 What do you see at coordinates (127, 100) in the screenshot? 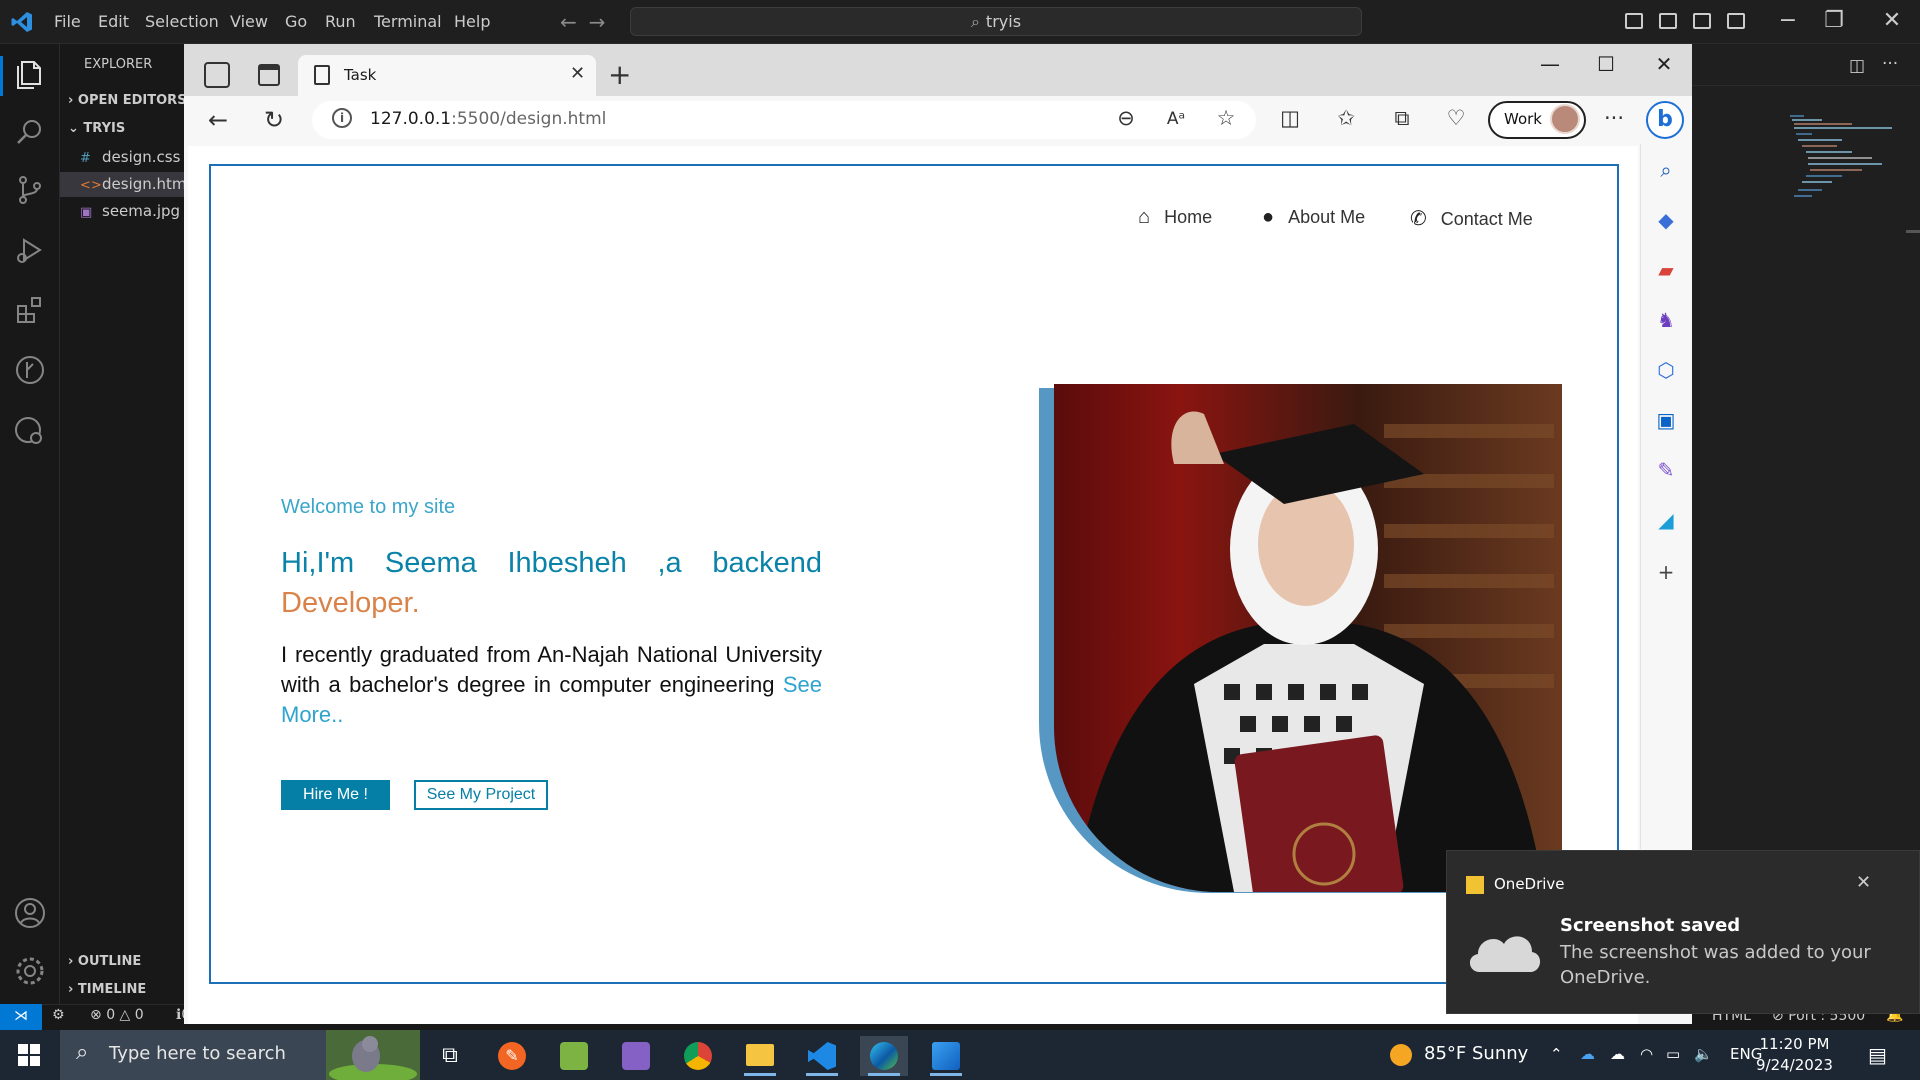
I see `open-editors-section: › OPEN EDITORS` at bounding box center [127, 100].